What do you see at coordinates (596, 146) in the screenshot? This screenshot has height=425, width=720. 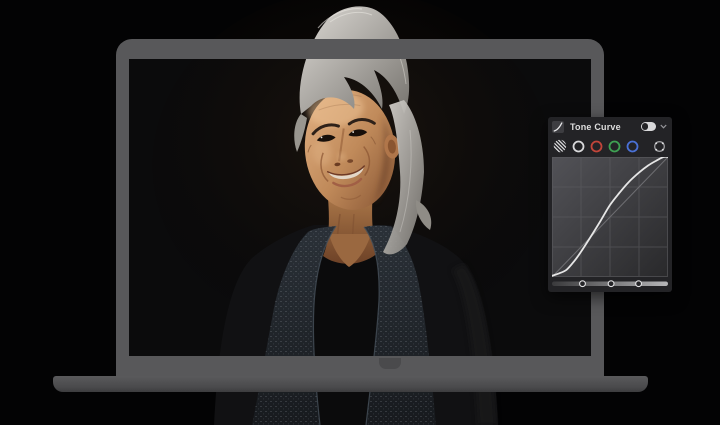 I see `red-channel-button` at bounding box center [596, 146].